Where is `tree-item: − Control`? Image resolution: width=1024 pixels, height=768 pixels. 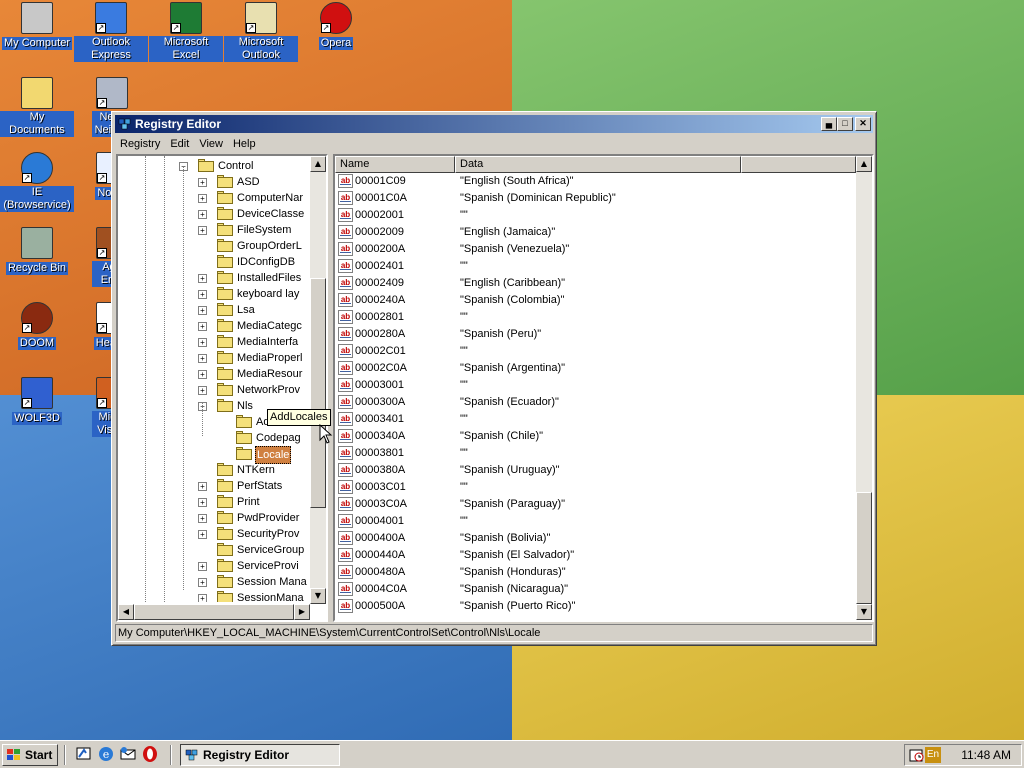
tree-item: − Control is located at coordinates (215, 166).